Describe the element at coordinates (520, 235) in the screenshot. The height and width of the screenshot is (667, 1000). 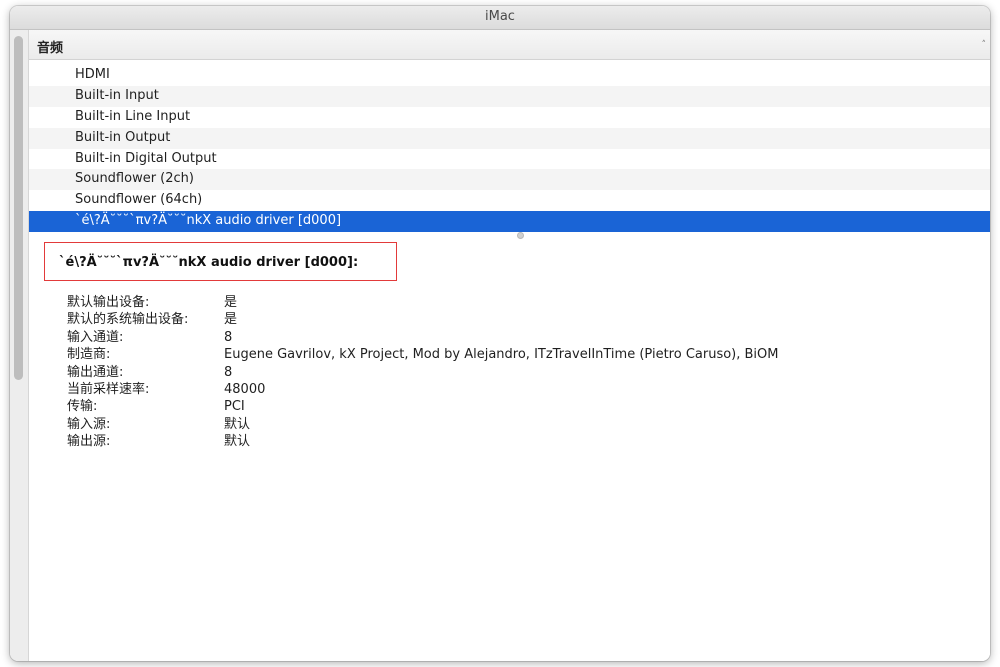
I see `splitter-handle-icon` at that location.